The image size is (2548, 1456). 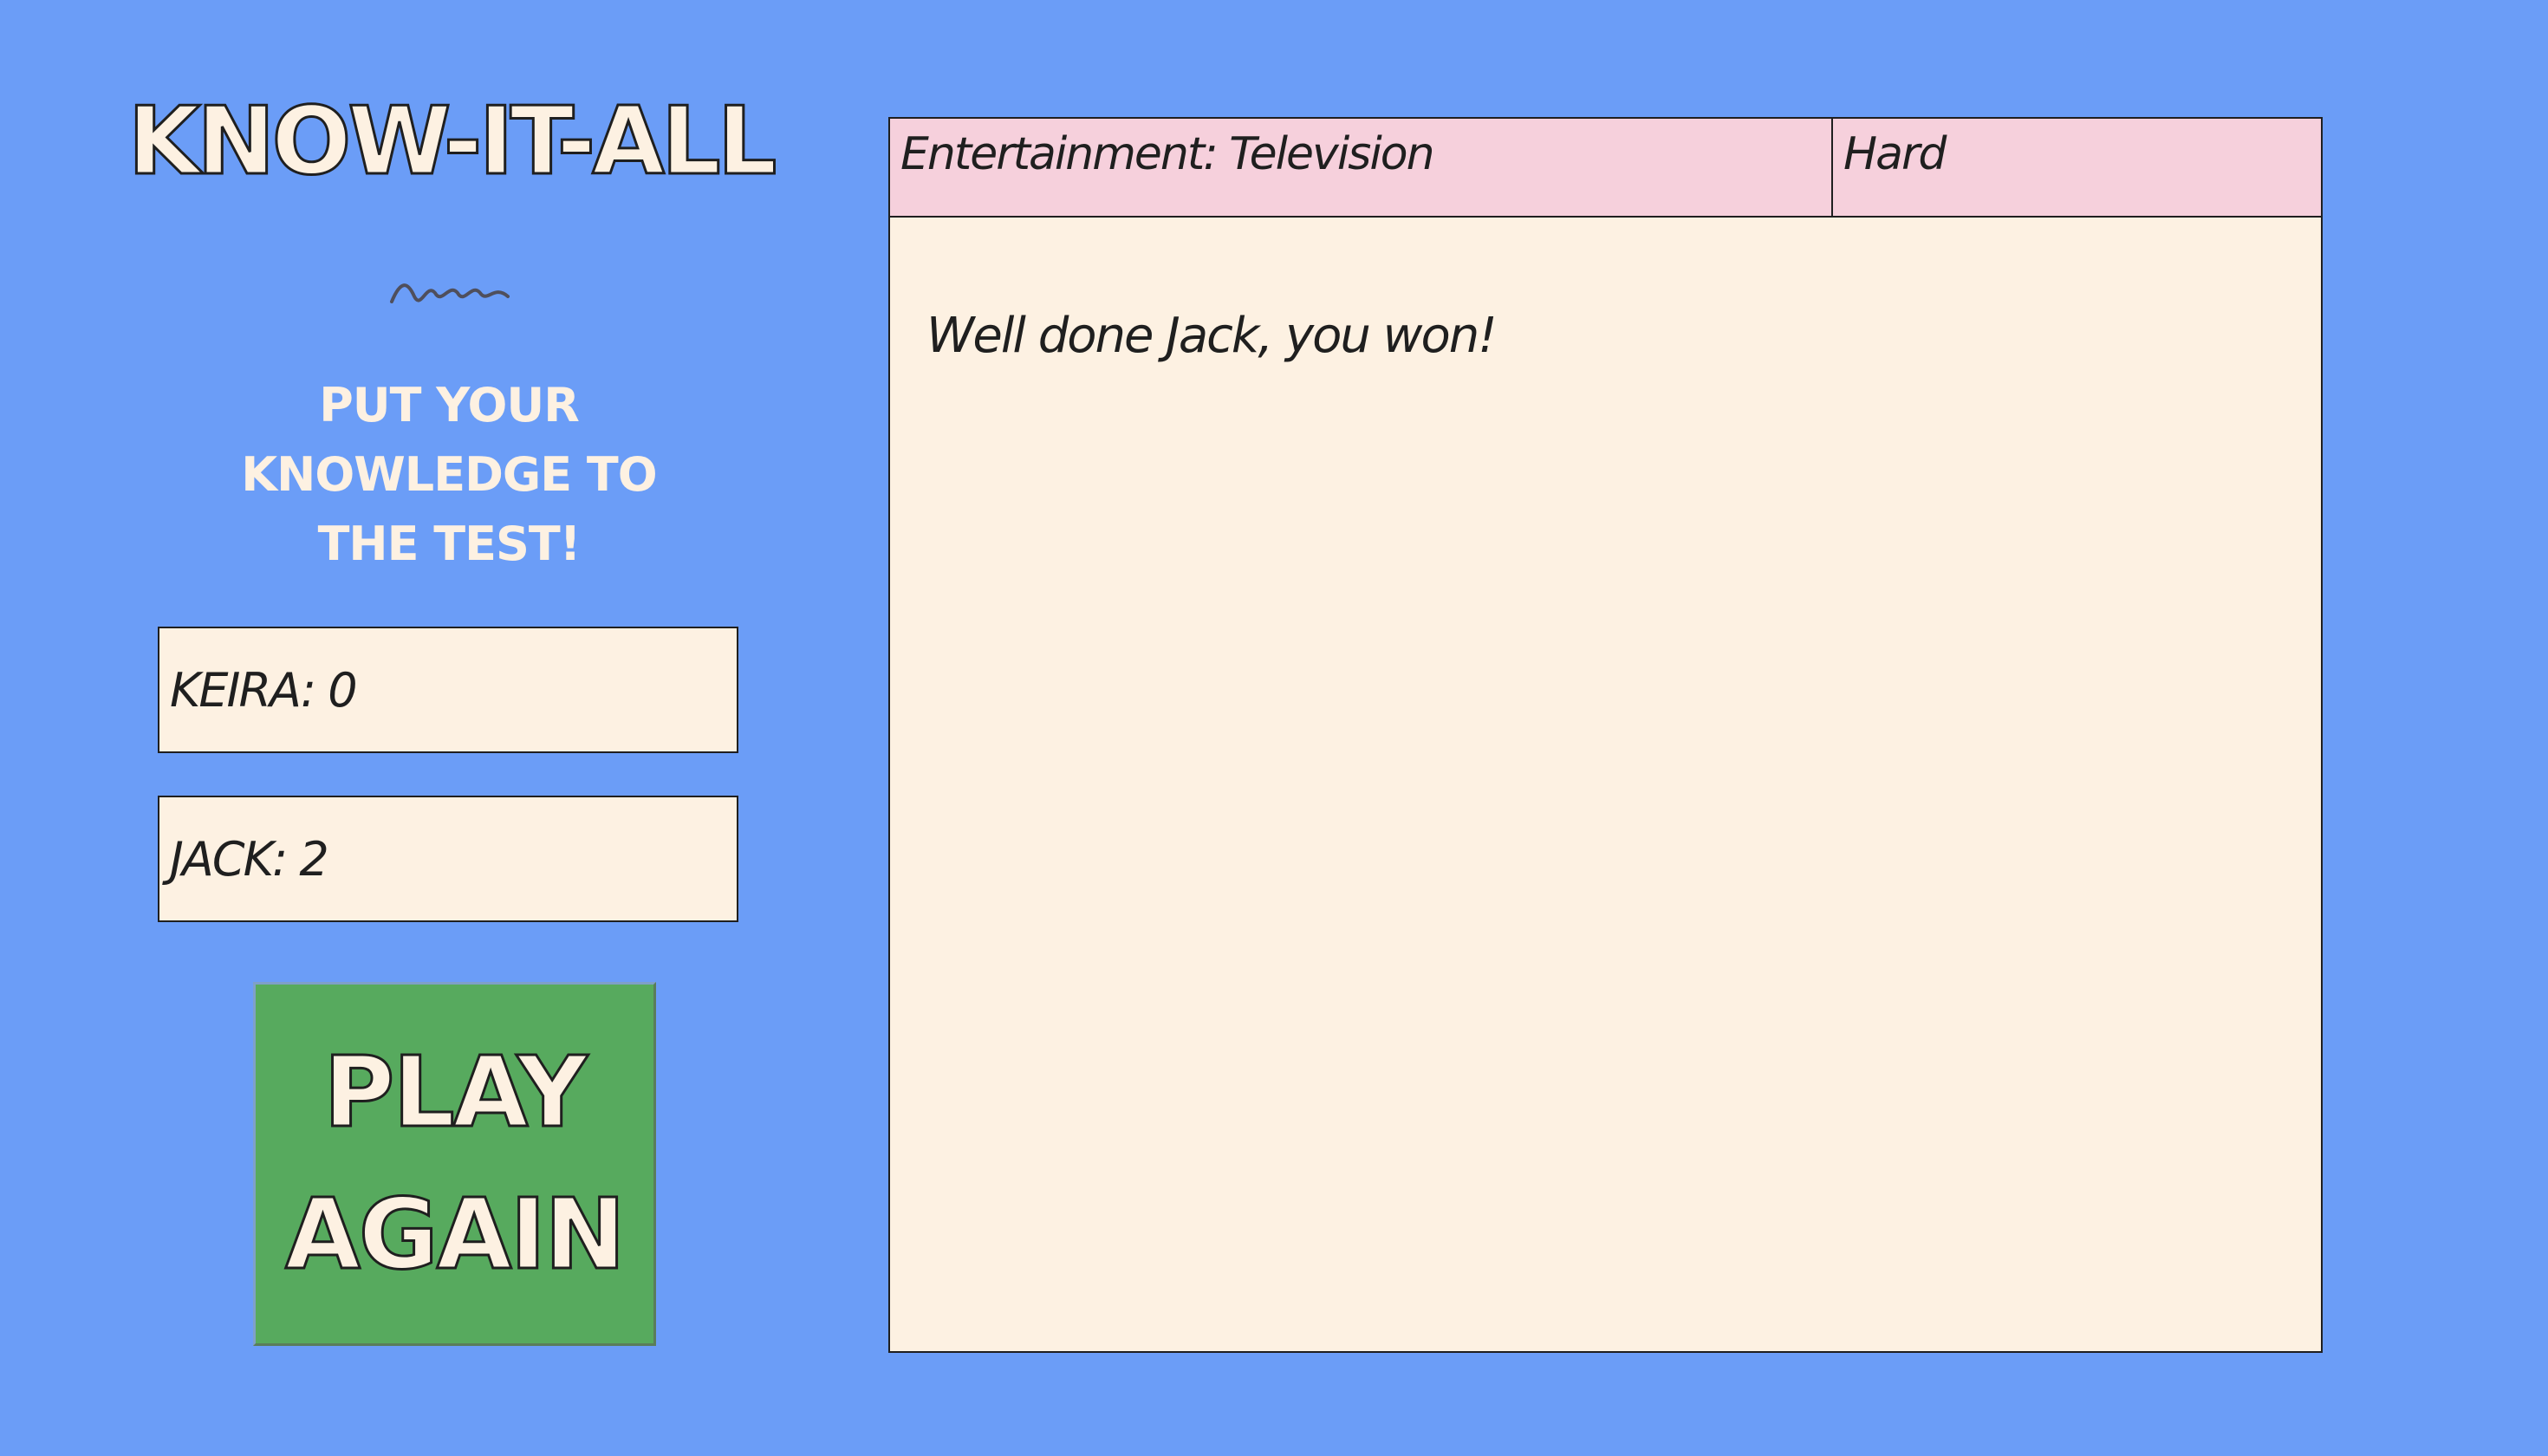 I want to click on question-header: Entertainment: Television Hard, so click(x=1605, y=168).